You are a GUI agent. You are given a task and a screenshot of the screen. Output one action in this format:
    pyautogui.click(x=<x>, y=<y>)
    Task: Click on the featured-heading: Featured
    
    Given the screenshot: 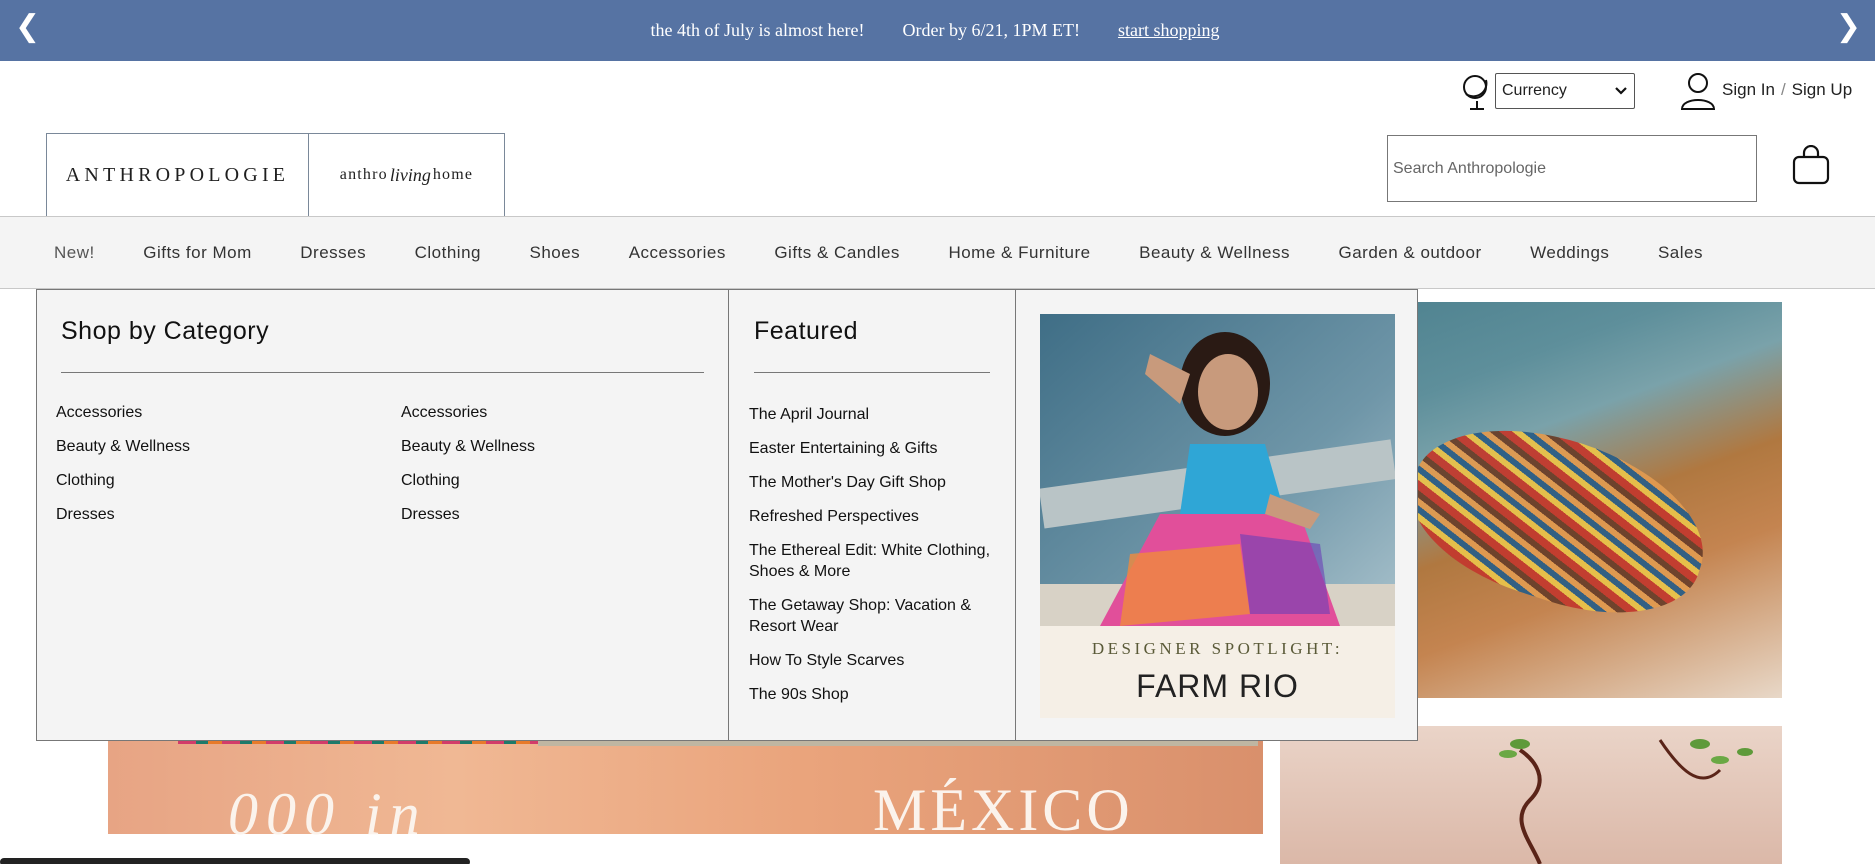 What is the action you would take?
    pyautogui.click(x=806, y=331)
    